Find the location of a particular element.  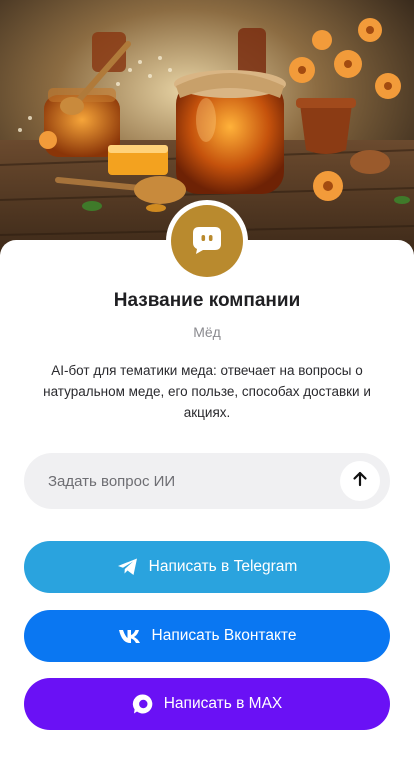

vk-button: Написать Вконтакте is located at coordinates (207, 636).